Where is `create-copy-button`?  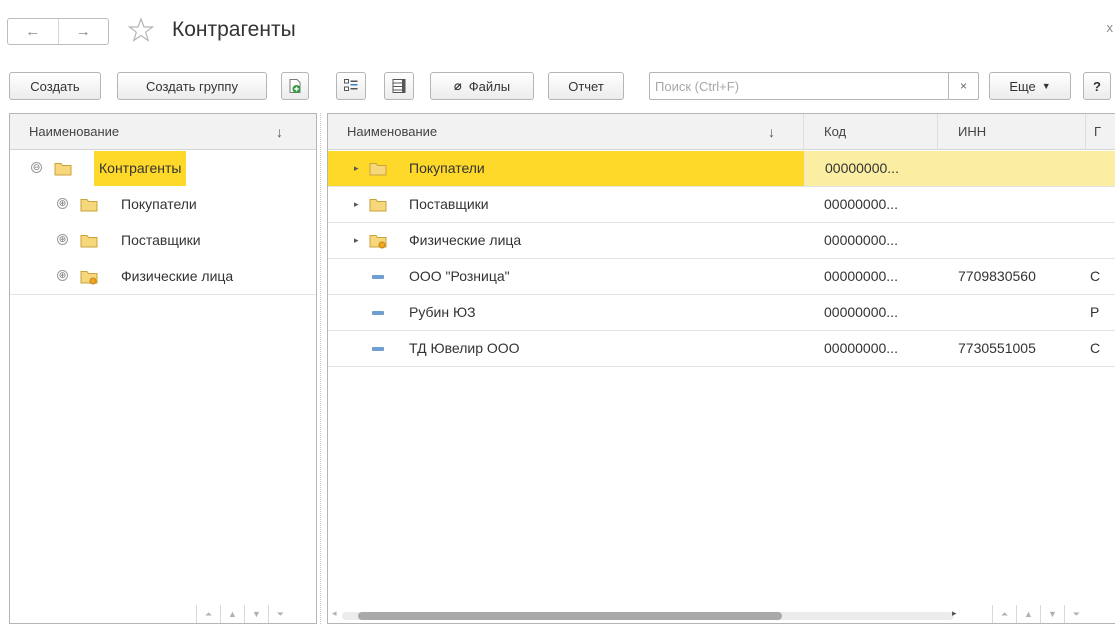
create-copy-button is located at coordinates (295, 86).